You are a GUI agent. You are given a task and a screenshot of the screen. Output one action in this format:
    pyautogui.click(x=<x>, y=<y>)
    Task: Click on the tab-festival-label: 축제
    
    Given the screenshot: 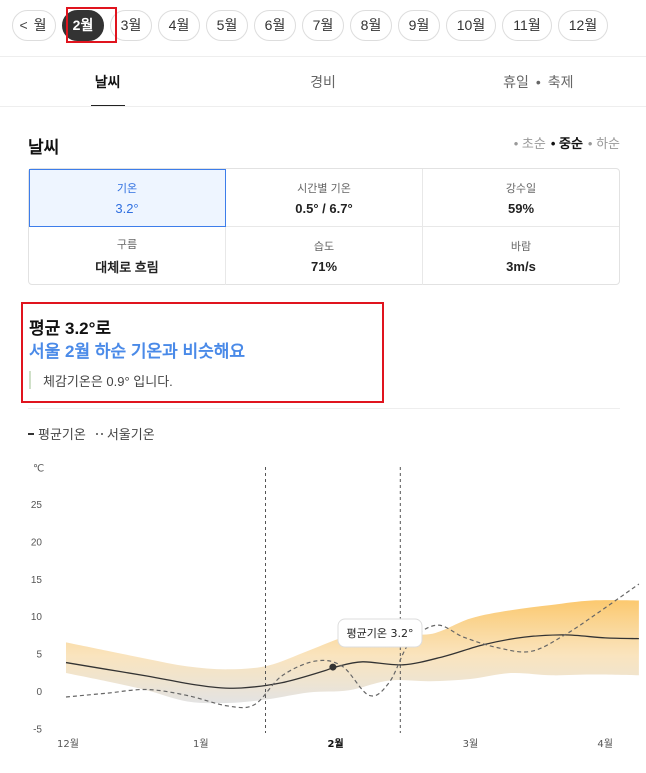 What is the action you would take?
    pyautogui.click(x=560, y=82)
    